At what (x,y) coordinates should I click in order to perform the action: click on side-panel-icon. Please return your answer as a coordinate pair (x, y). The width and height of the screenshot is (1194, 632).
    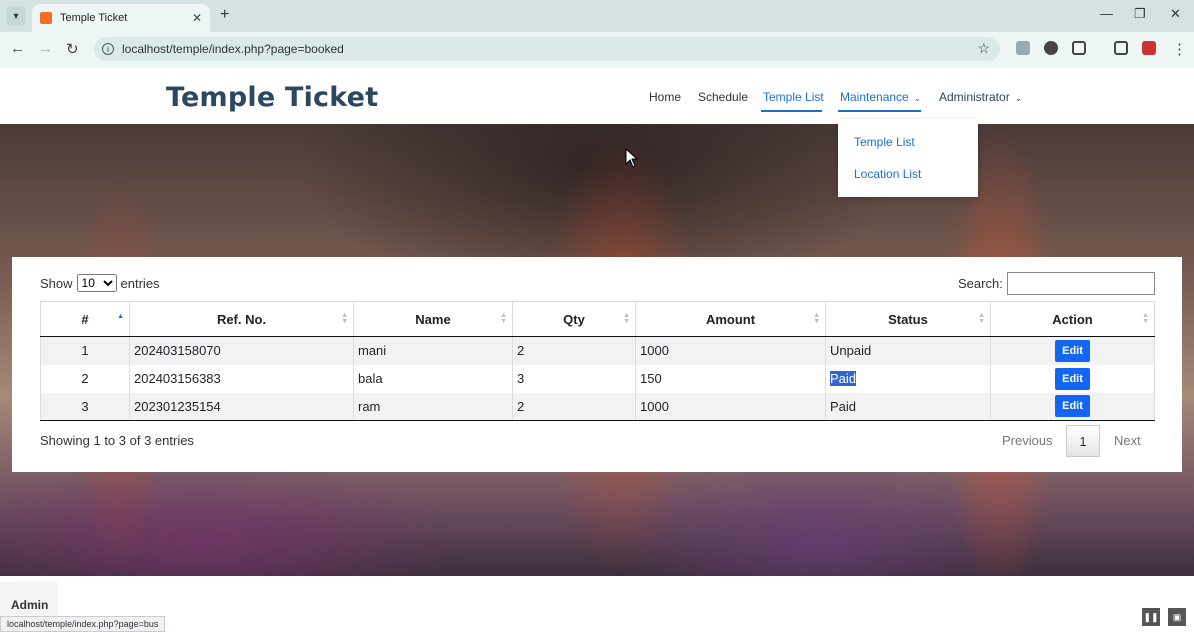
    Looking at the image, I should click on (1121, 48).